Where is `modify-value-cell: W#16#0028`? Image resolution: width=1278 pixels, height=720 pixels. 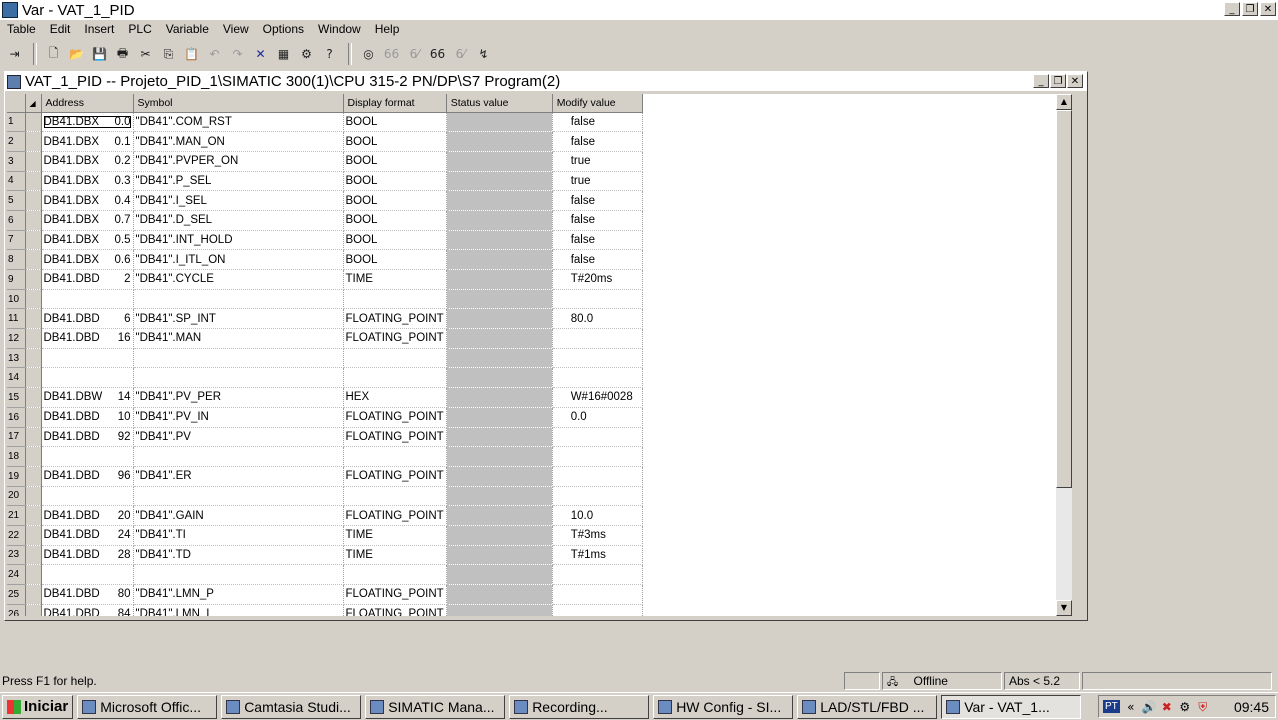 modify-value-cell: W#16#0028 is located at coordinates (597, 397).